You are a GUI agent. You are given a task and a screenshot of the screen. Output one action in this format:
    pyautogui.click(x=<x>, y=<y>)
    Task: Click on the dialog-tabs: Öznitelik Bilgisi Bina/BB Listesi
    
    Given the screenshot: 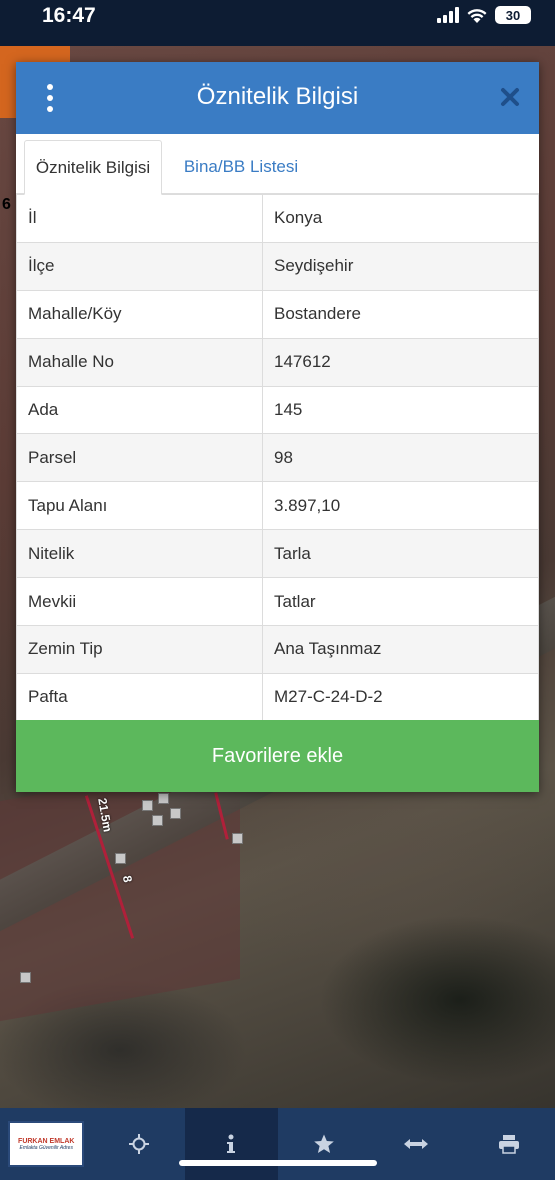 What is the action you would take?
    pyautogui.click(x=277, y=164)
    